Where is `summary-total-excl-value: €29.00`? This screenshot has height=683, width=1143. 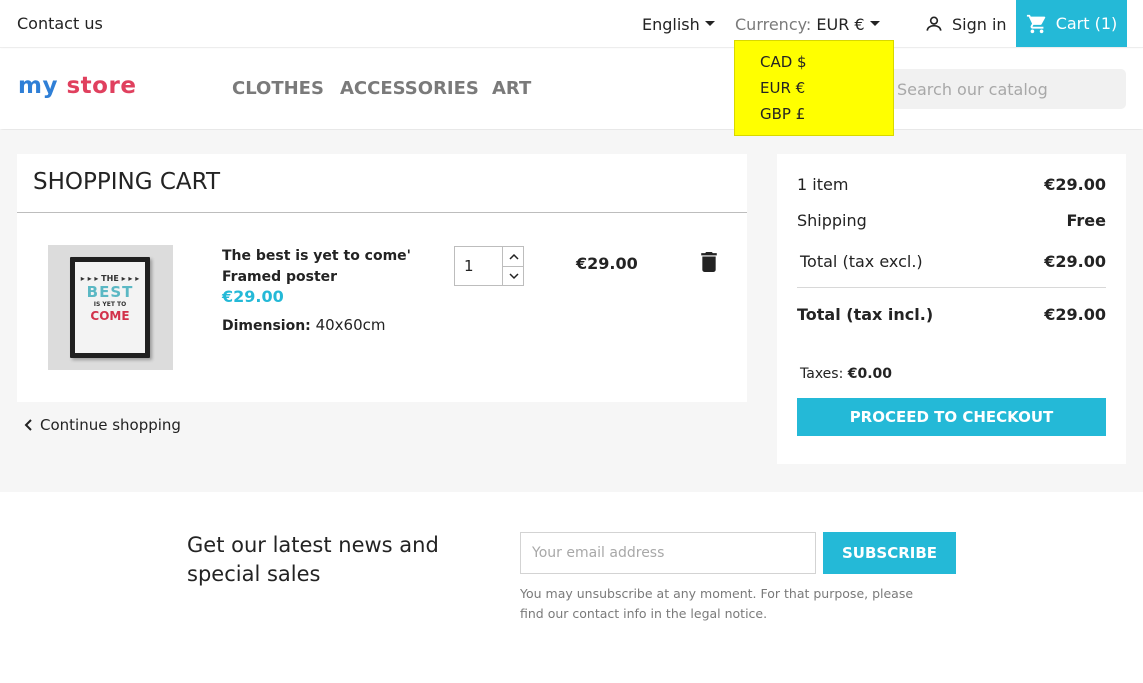 summary-total-excl-value: €29.00 is located at coordinates (1075, 261).